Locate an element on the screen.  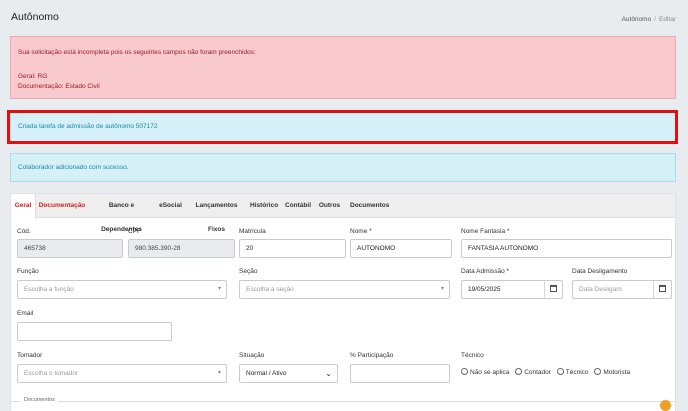
radio-tecnico: Técnico is located at coordinates (572, 372).